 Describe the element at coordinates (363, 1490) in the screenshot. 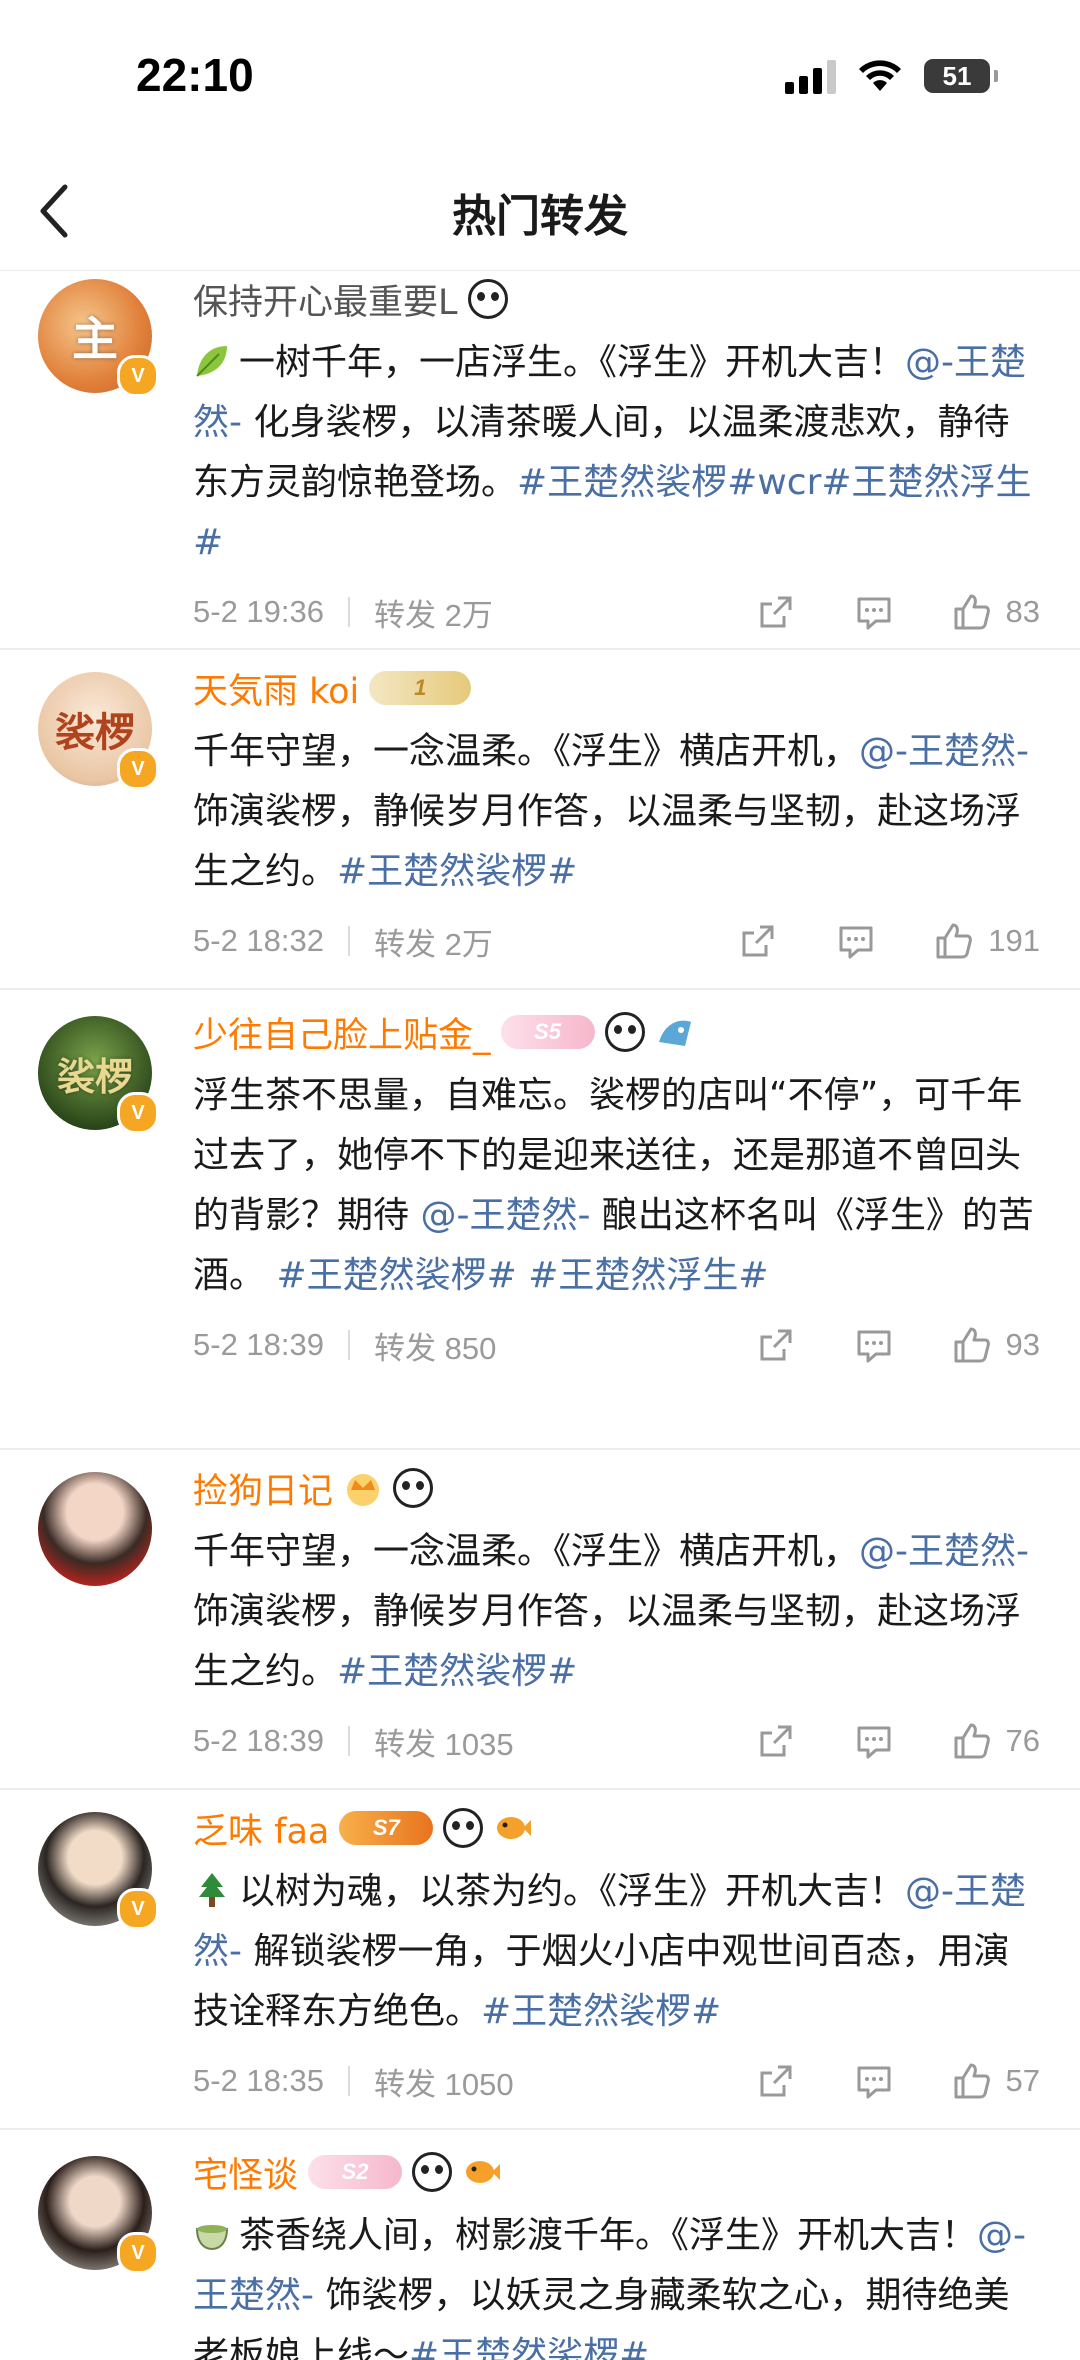

I see `crown-icon` at that location.